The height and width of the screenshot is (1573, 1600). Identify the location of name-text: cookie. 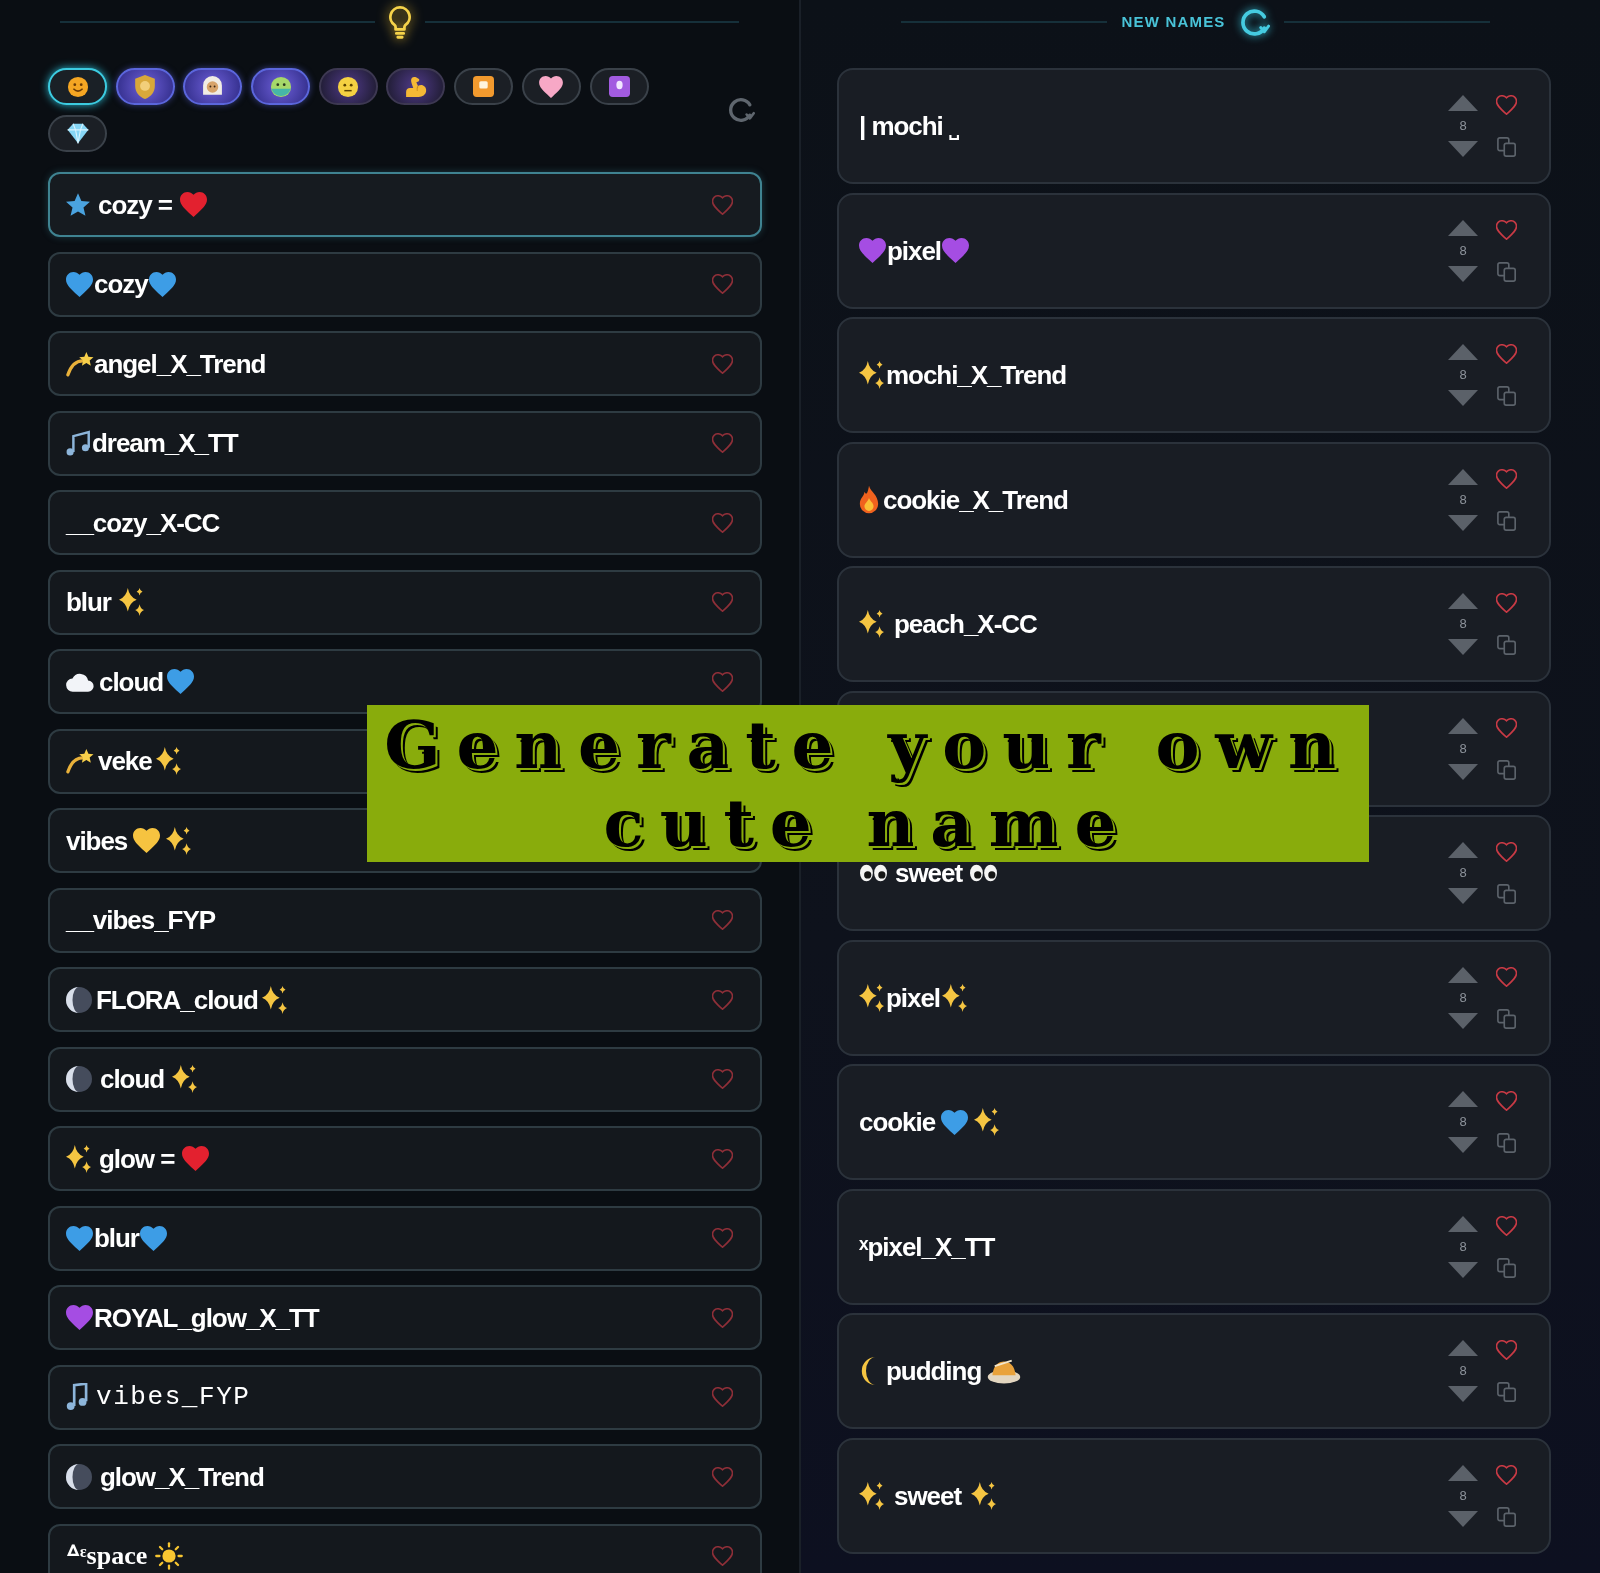
(897, 1122).